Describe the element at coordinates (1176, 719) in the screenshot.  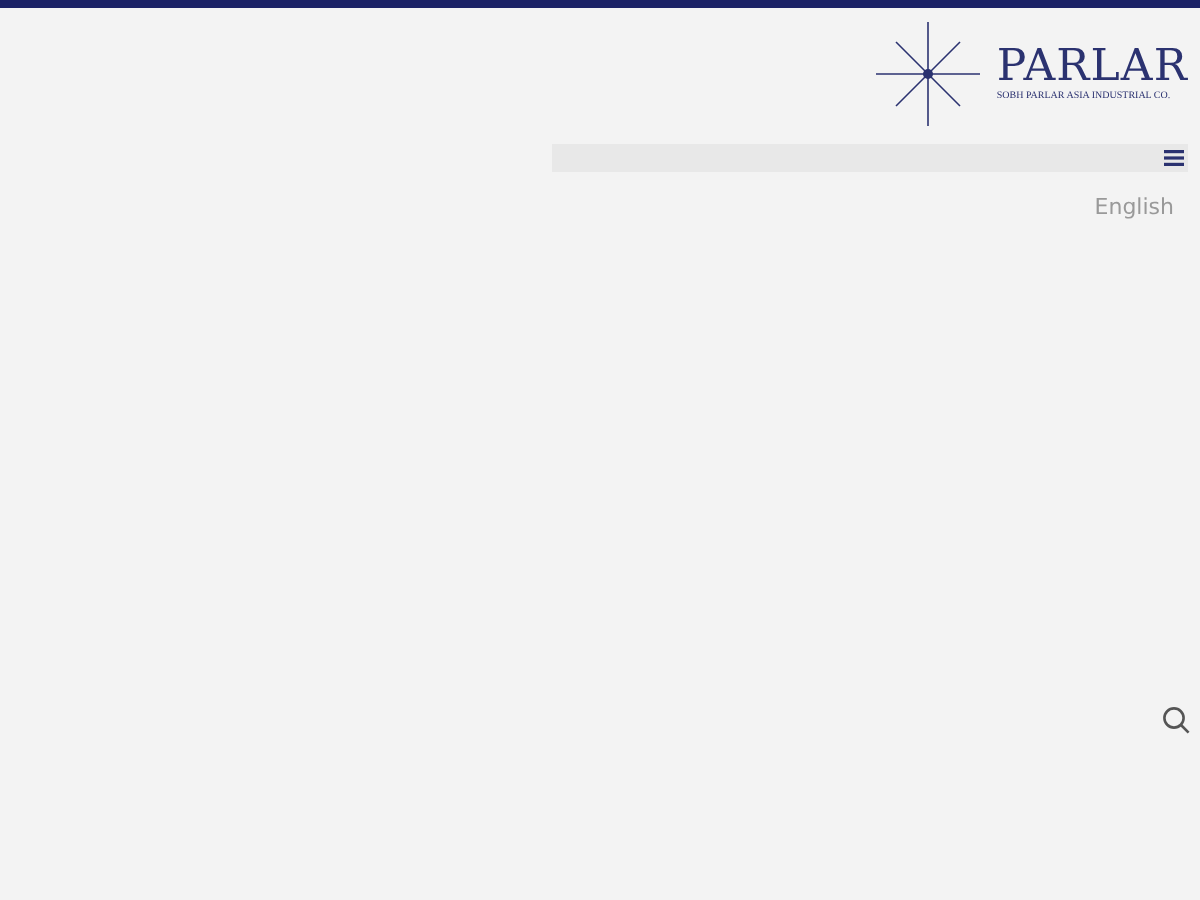
I see `search-icon` at that location.